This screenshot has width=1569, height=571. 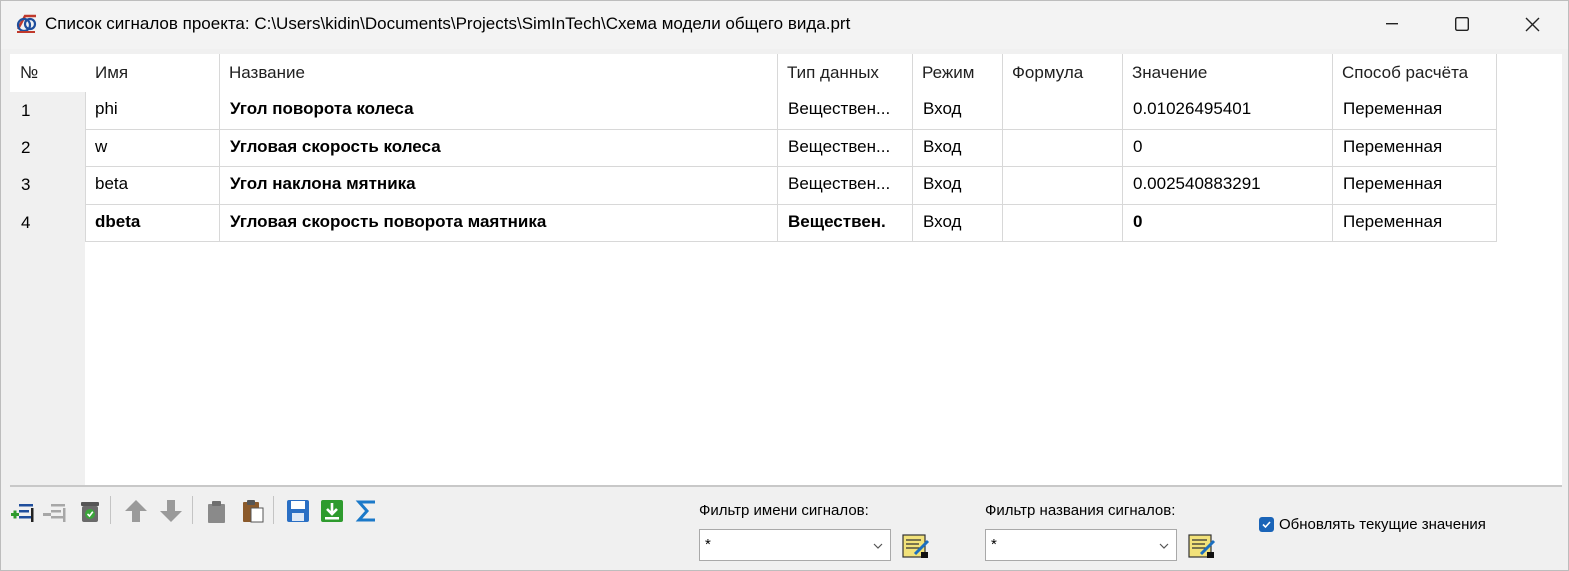 What do you see at coordinates (916, 546) in the screenshot?
I see `apply-name-filter-icon` at bounding box center [916, 546].